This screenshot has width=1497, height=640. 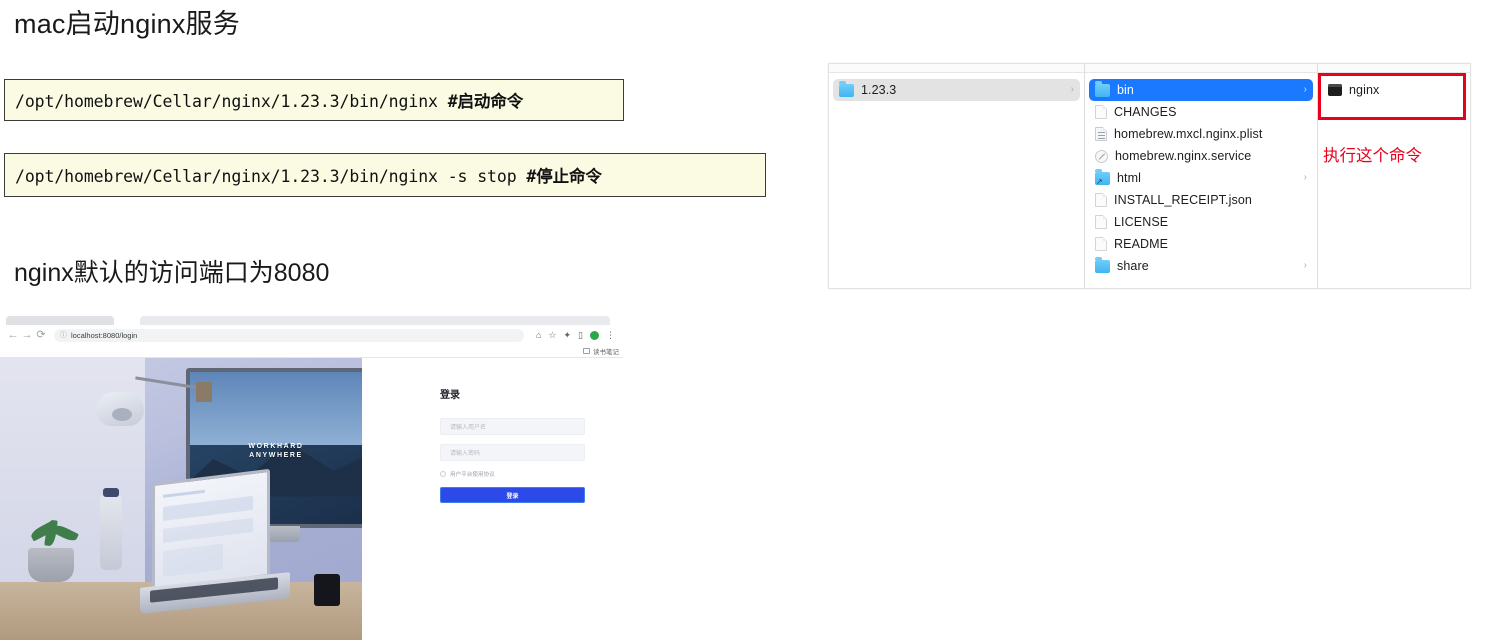 I want to click on finder-item-label: share, so click(x=1133, y=266).